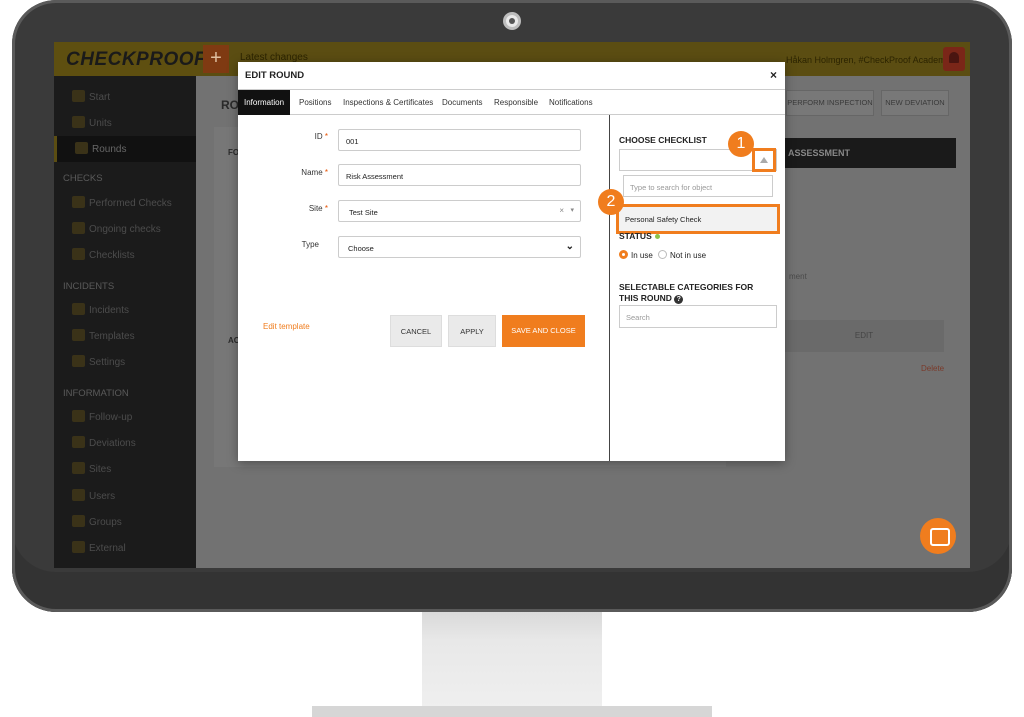  What do you see at coordinates (125, 522) in the screenshot?
I see `sidebar-item-groups: Groups` at bounding box center [125, 522].